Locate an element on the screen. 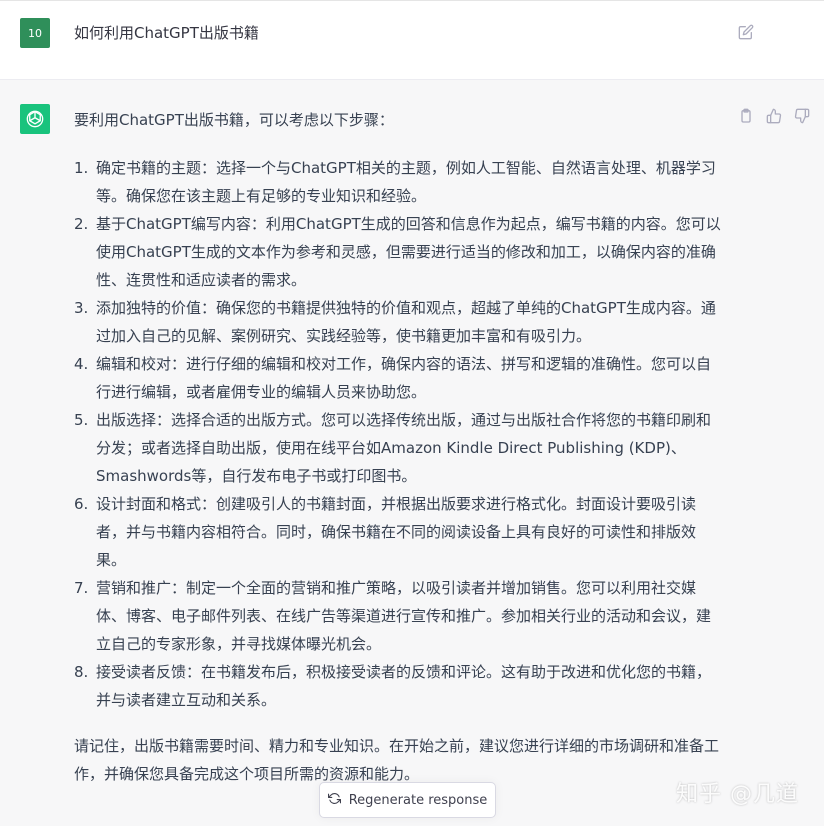  clipboard-icon is located at coordinates (746, 116).